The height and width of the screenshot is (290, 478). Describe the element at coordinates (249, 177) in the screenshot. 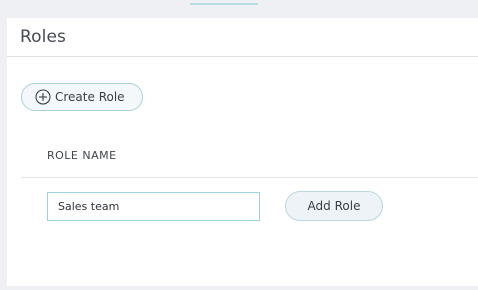

I see `header-divider` at that location.